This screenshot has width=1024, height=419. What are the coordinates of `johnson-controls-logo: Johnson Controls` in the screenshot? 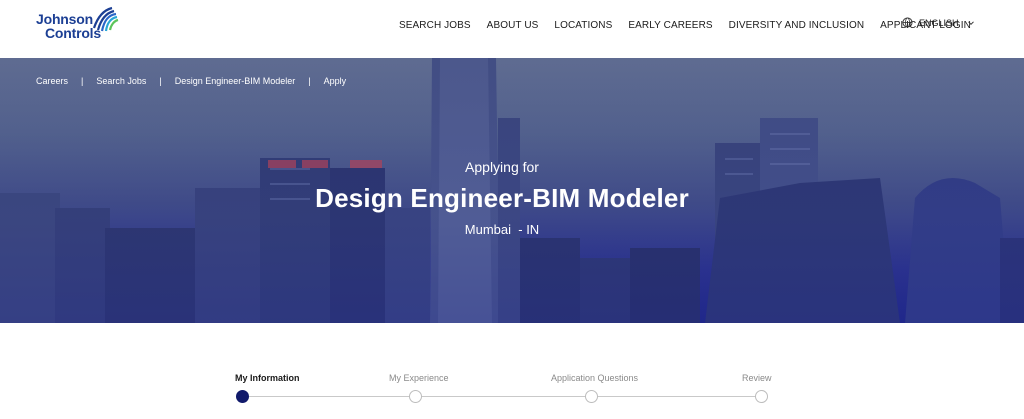 It's located at (81, 26).